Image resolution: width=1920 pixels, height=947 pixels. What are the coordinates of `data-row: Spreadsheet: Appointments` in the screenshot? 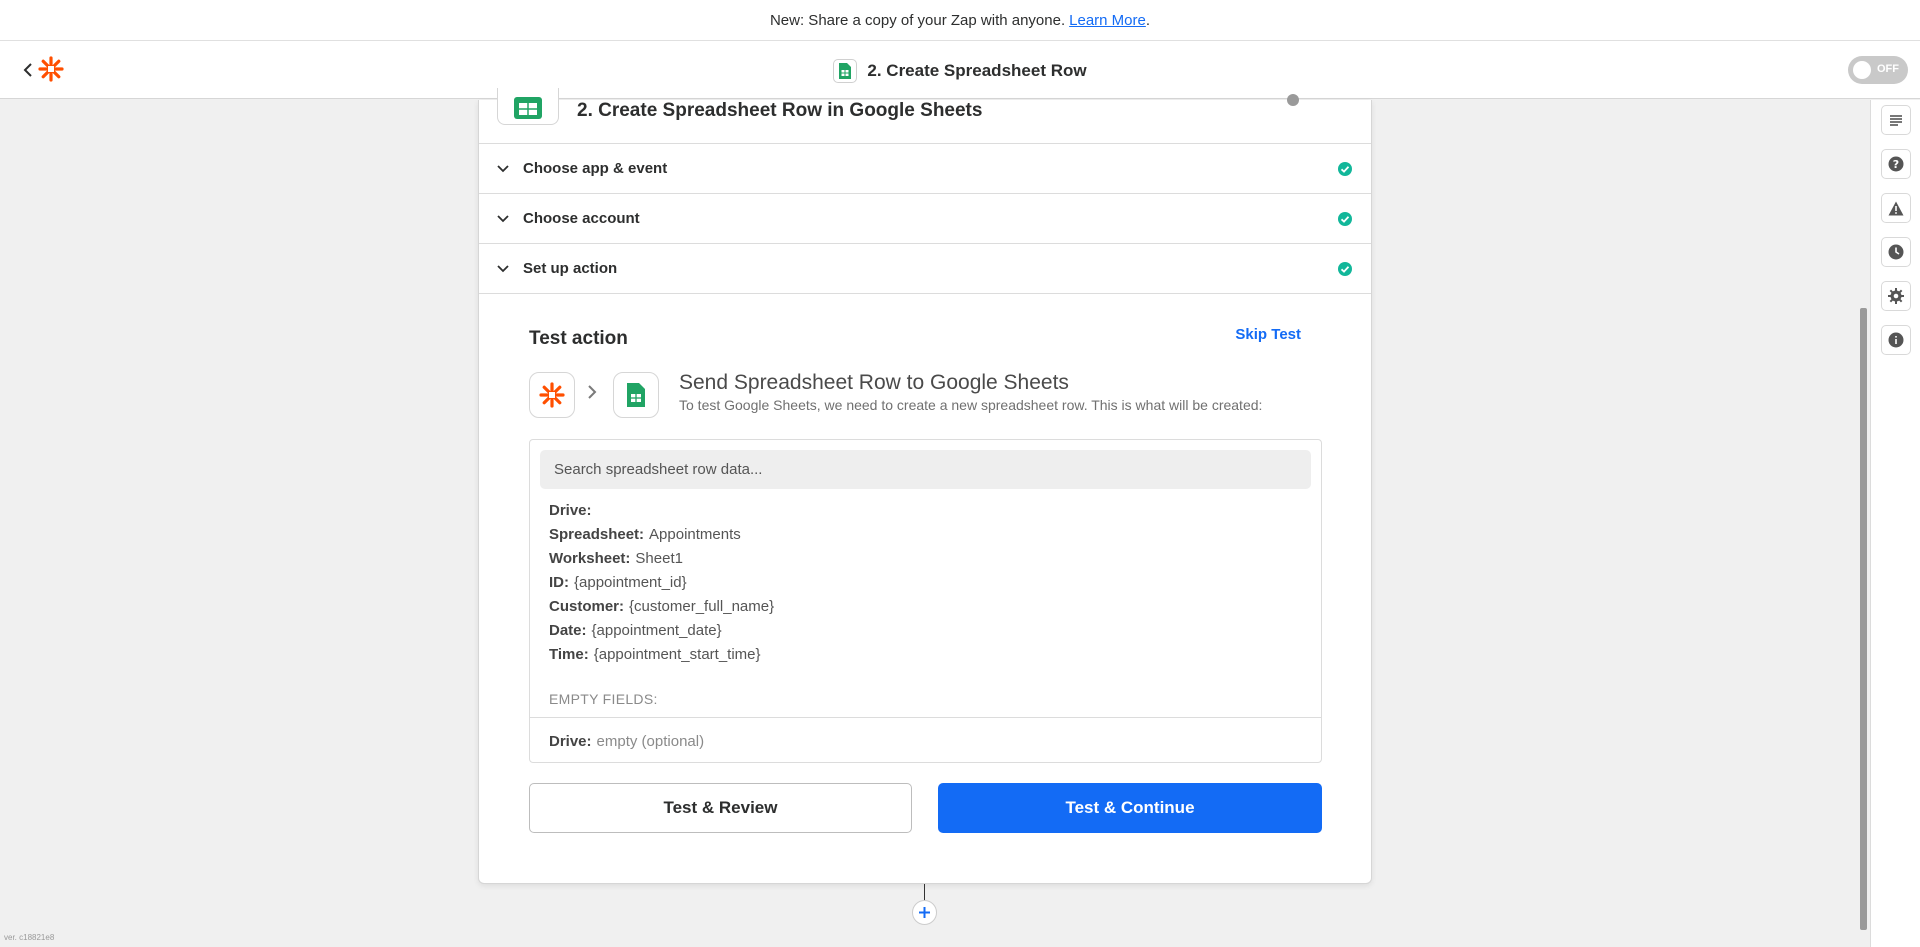 It's located at (645, 534).